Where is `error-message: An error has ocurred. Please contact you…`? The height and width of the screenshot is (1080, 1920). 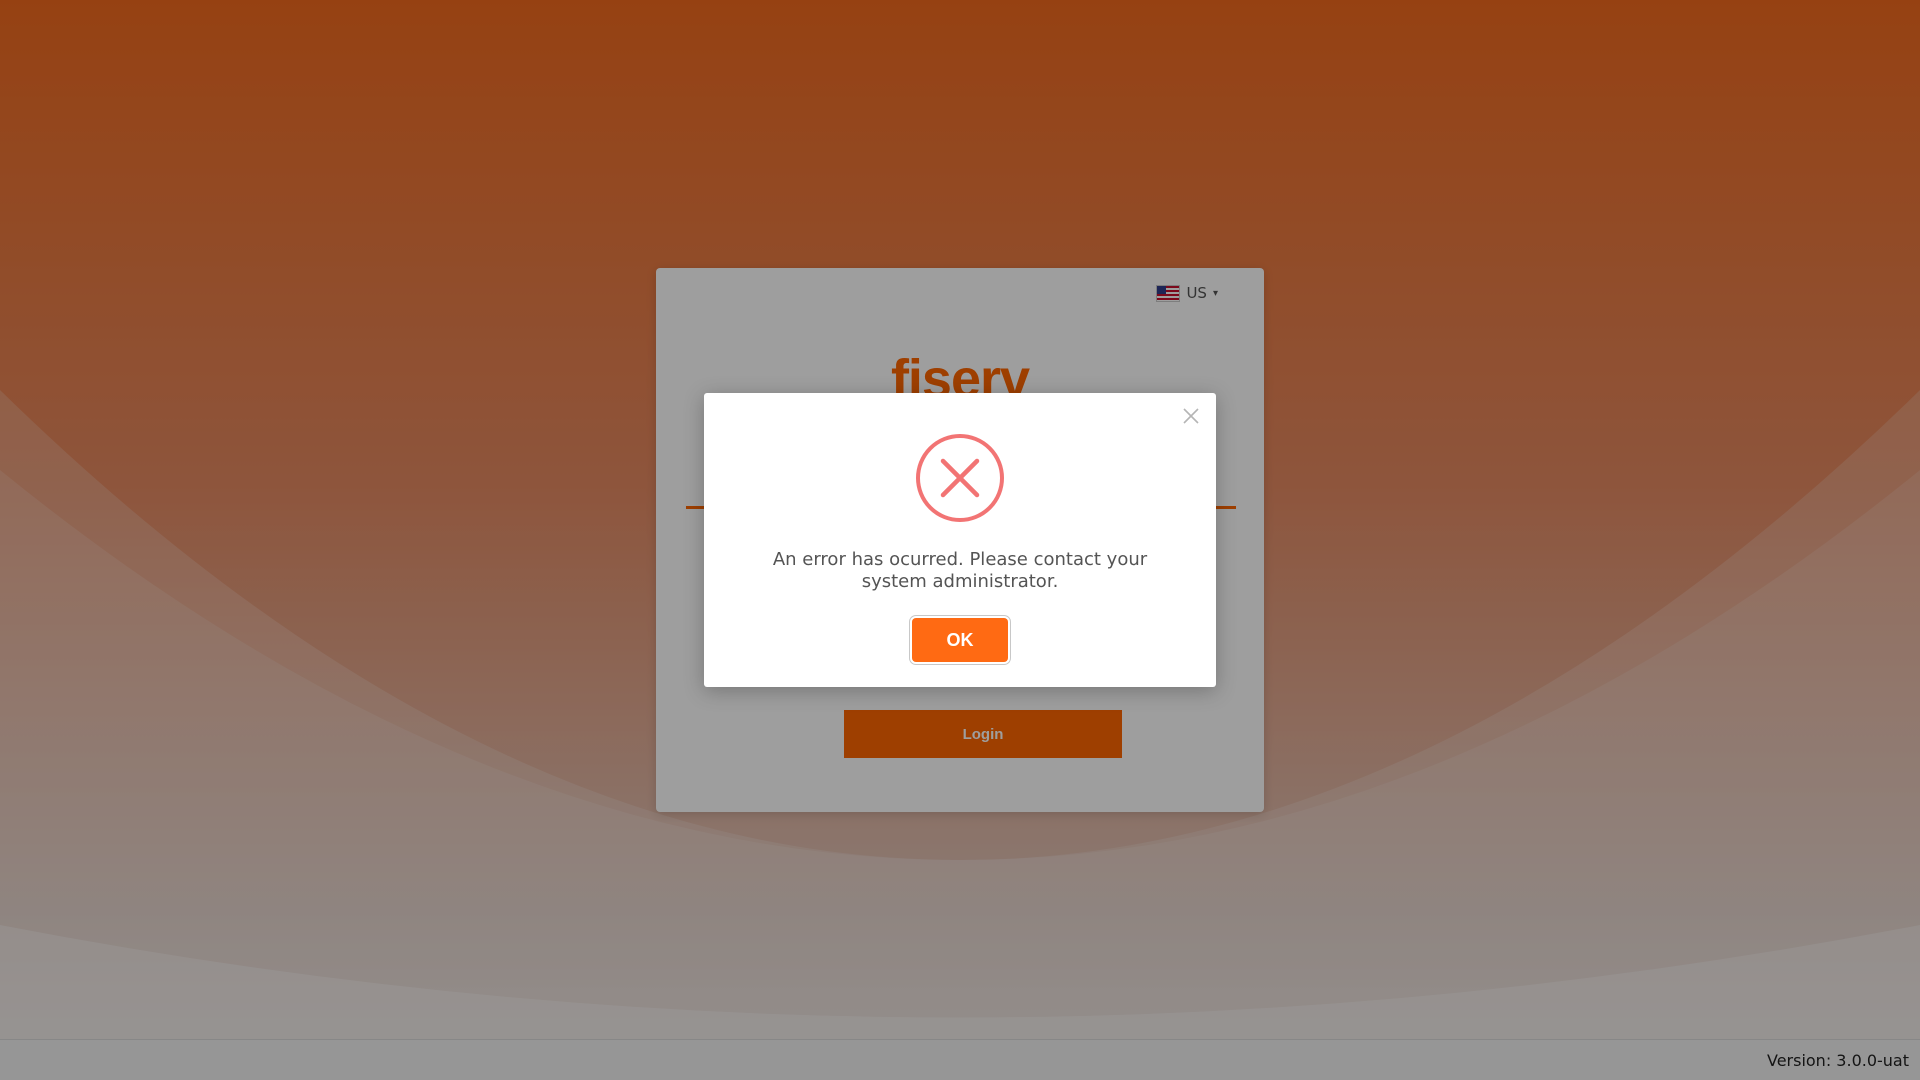 error-message: An error has ocurred. Please contact you… is located at coordinates (960, 570).